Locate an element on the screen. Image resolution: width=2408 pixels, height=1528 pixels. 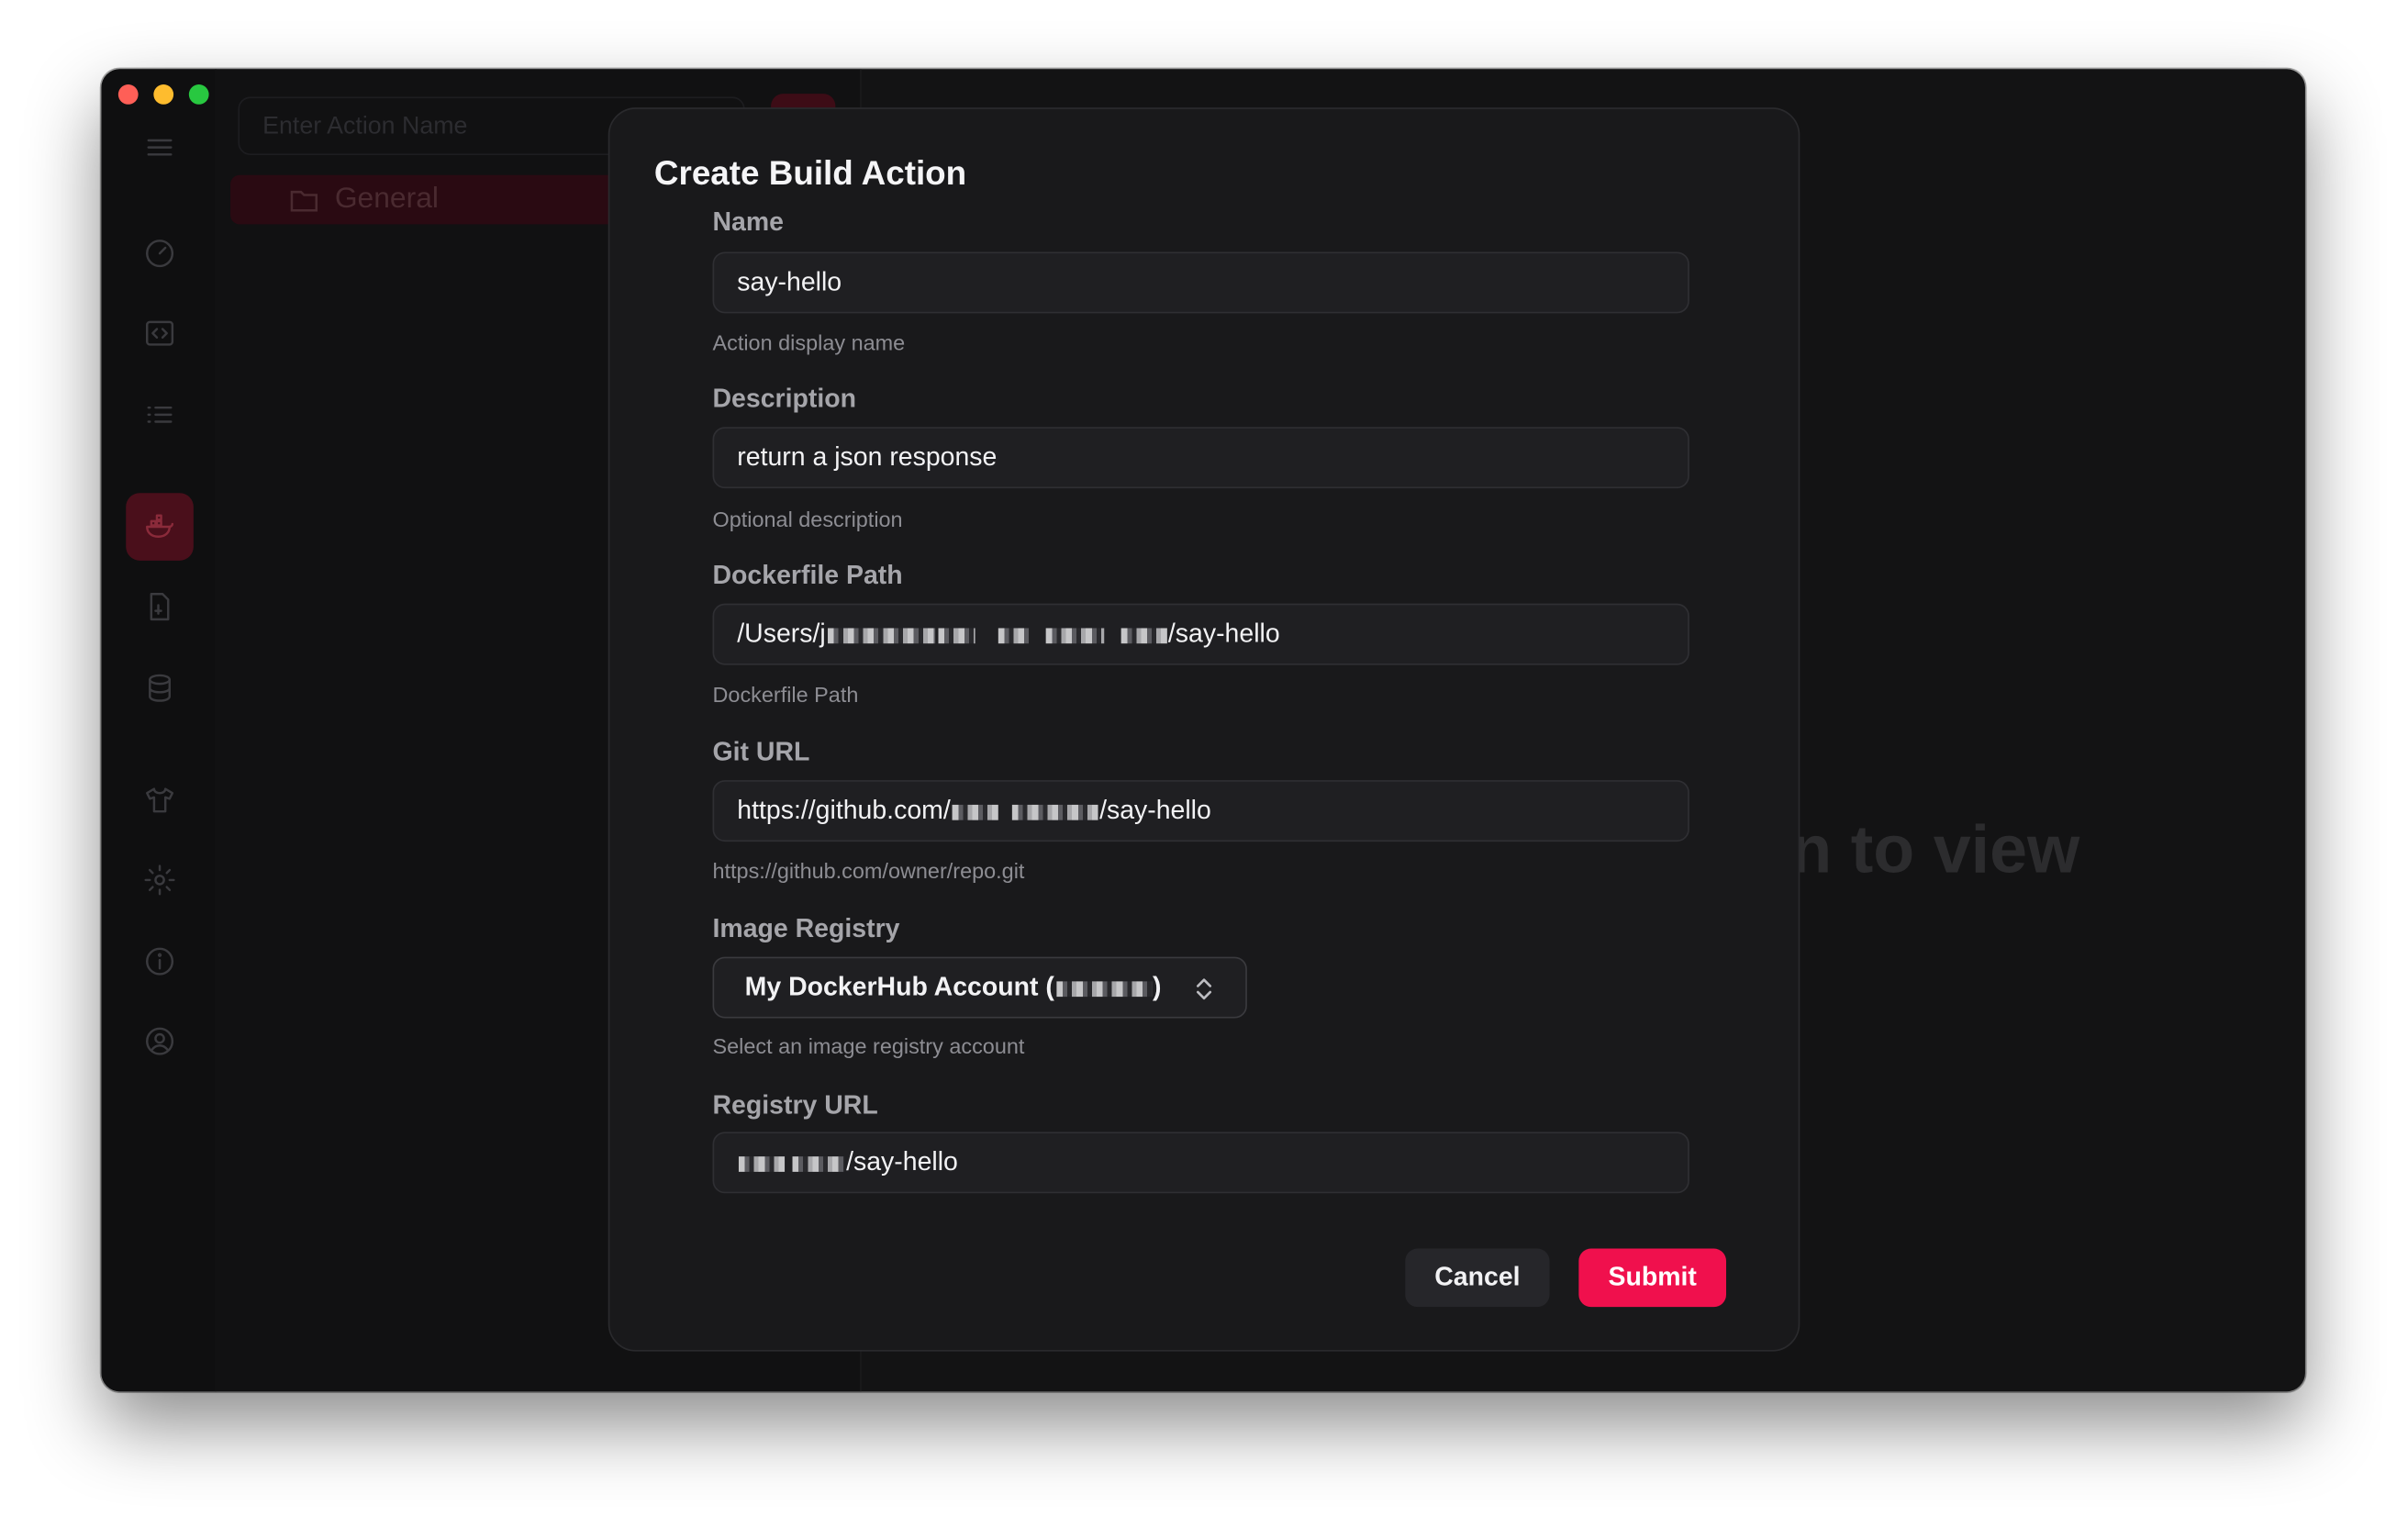
dockerfile-path-prefix: /Users/j is located at coordinates (781, 634).